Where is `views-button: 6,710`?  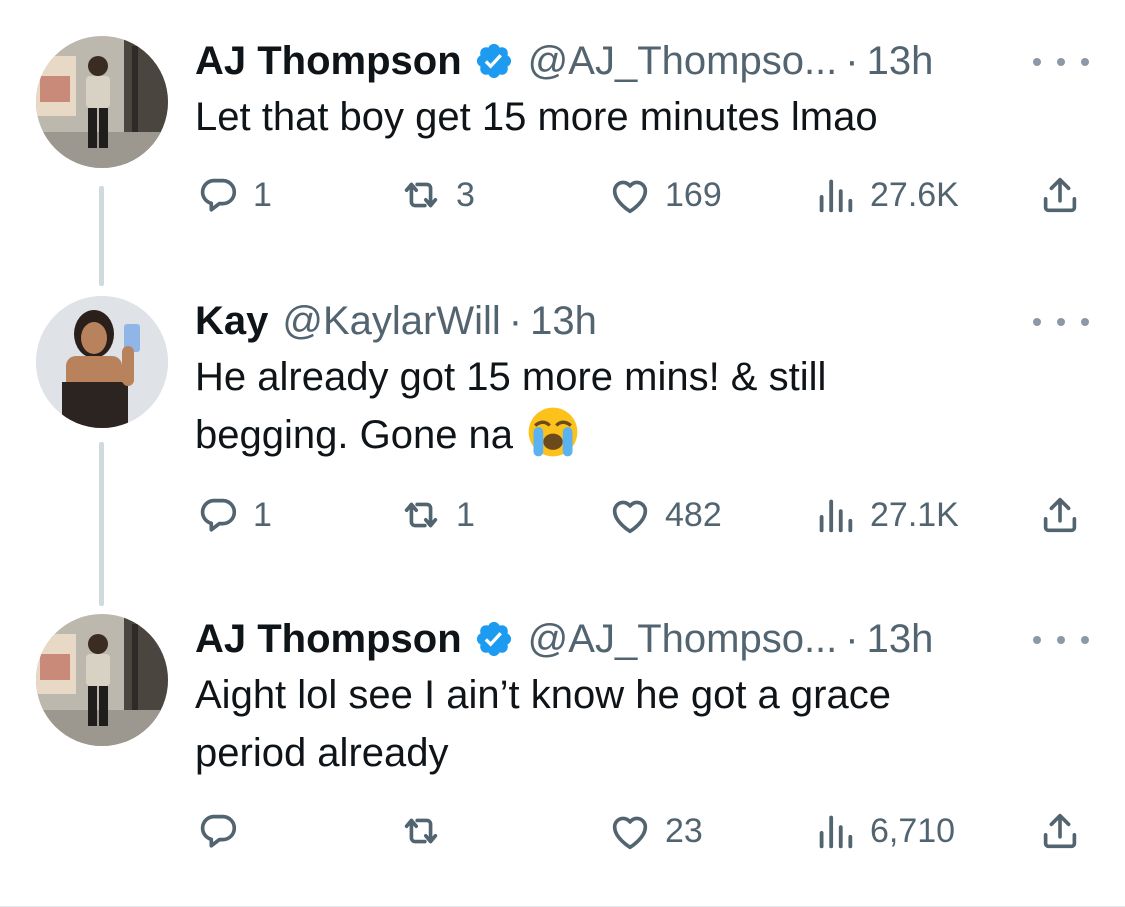 views-button: 6,710 is located at coordinates (883, 831).